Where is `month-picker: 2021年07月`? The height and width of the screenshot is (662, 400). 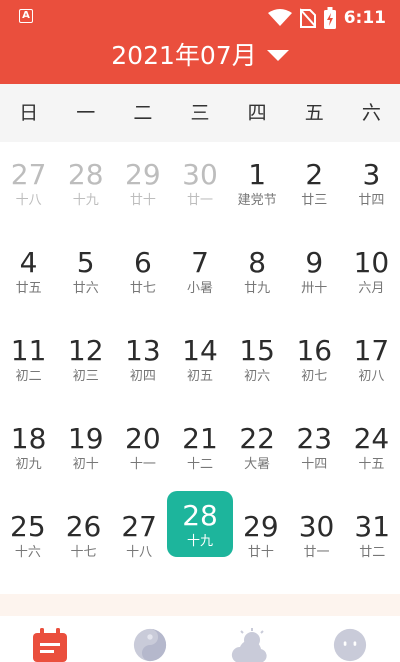
month-picker: 2021年07月 is located at coordinates (200, 54).